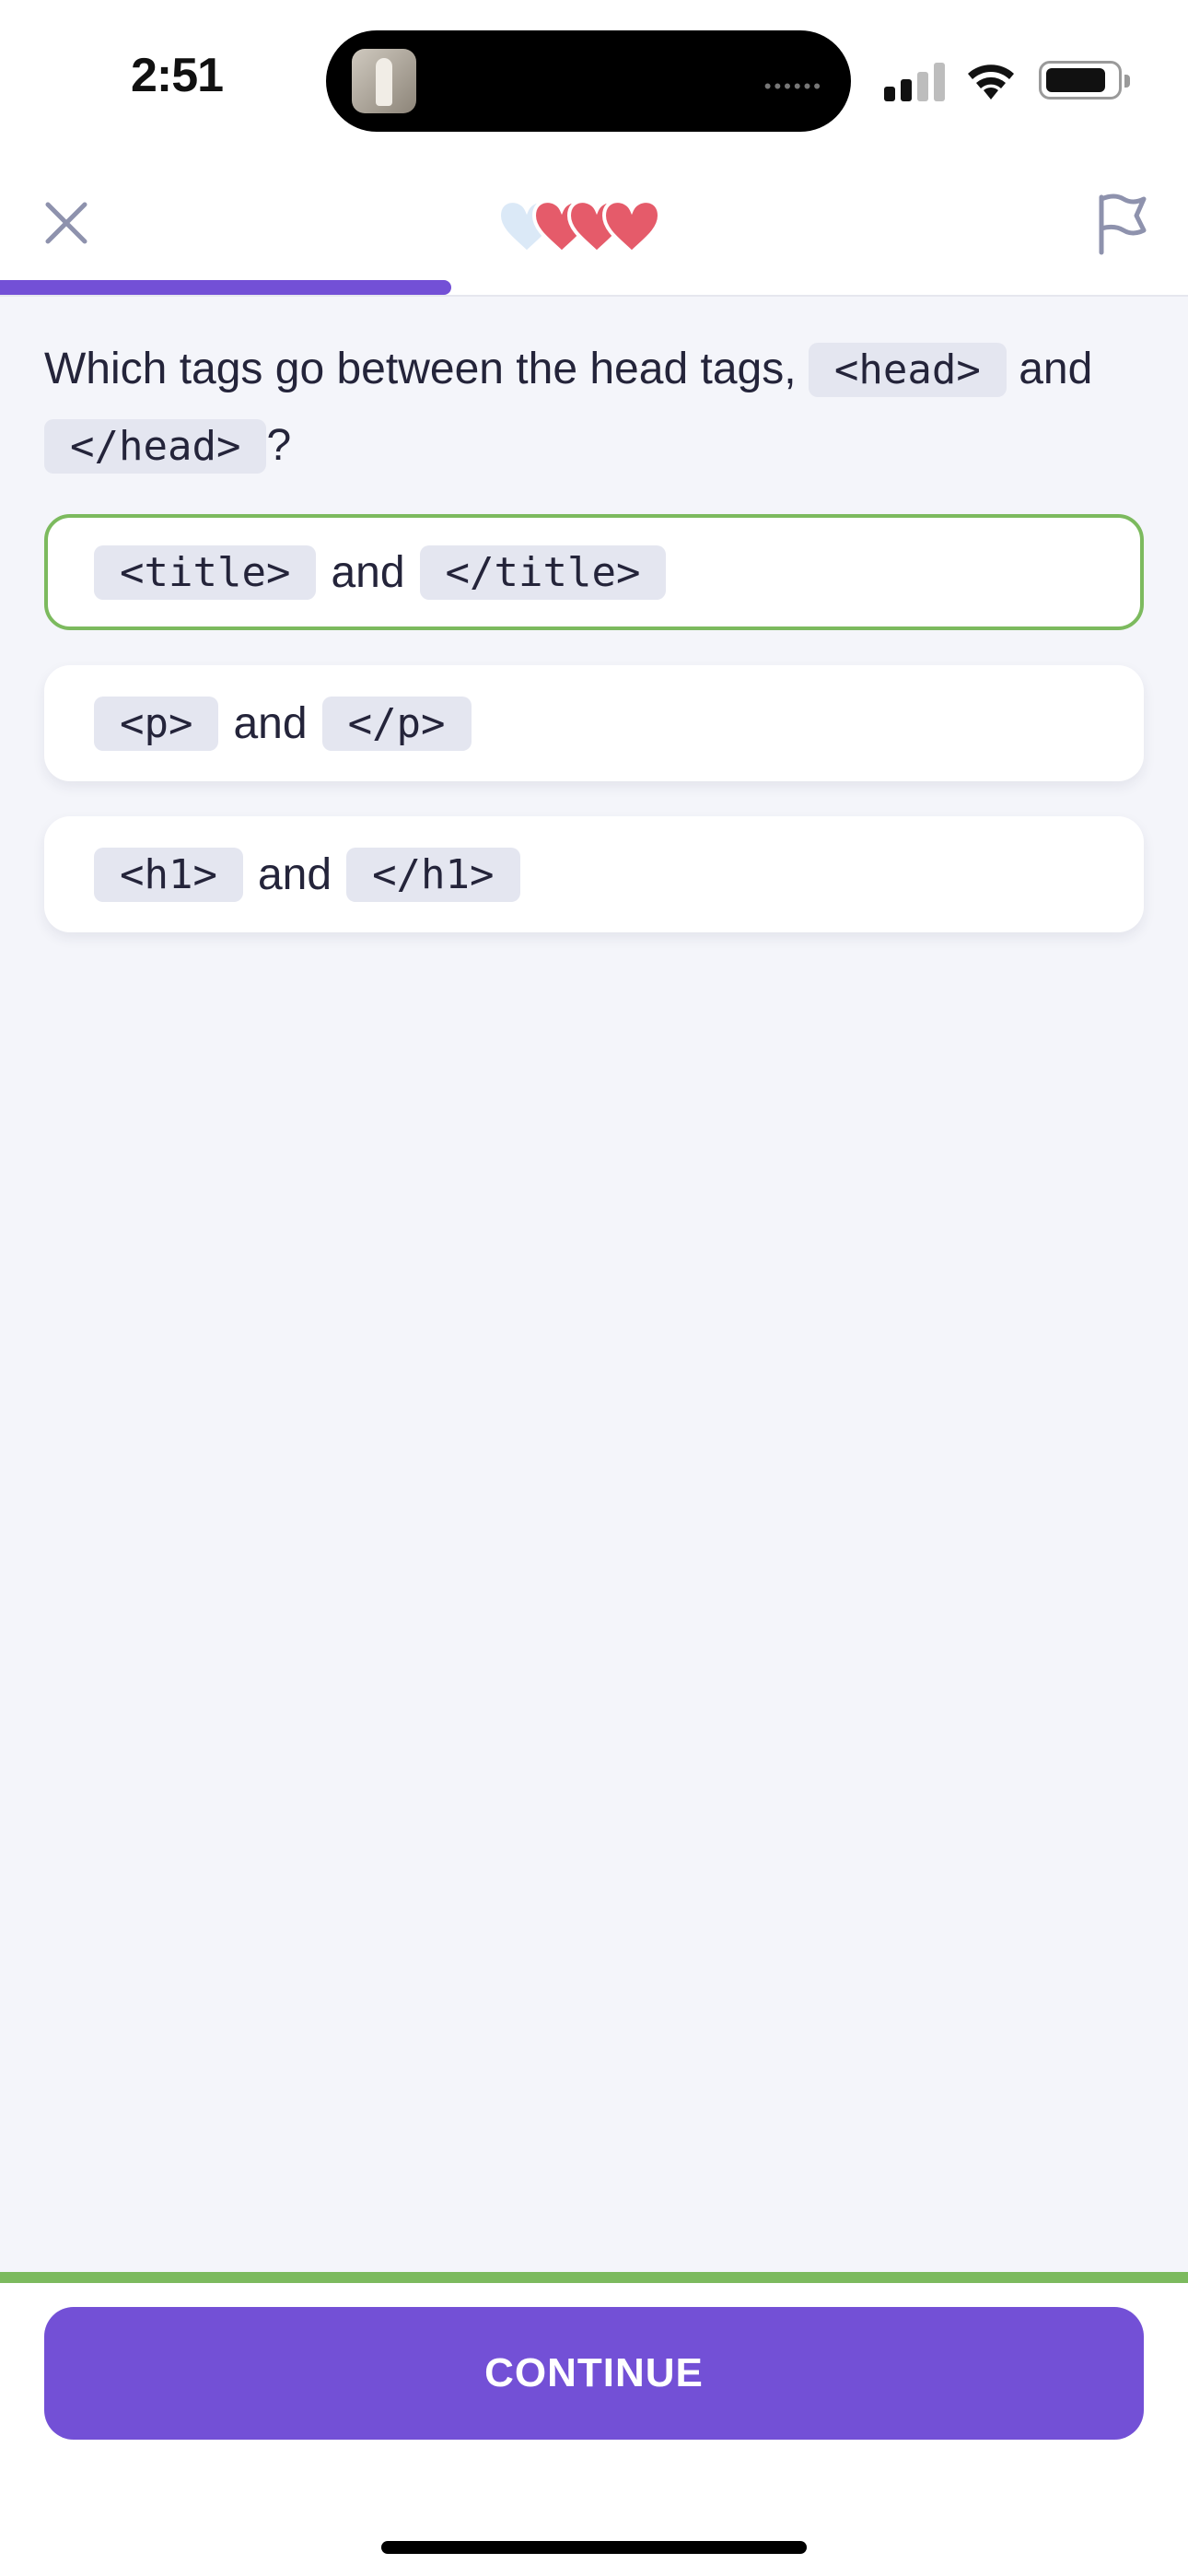  I want to click on lesson-progress-fill, so click(226, 287).